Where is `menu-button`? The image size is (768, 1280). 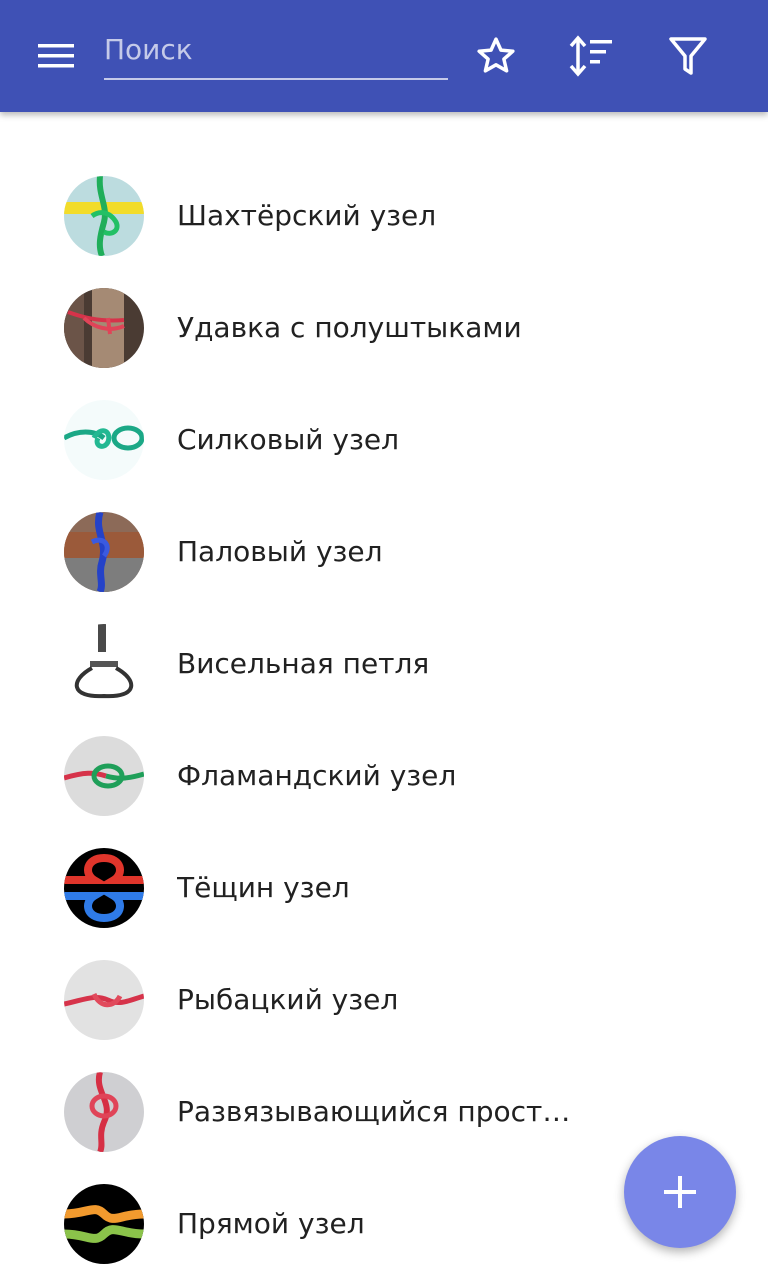 menu-button is located at coordinates (56, 56).